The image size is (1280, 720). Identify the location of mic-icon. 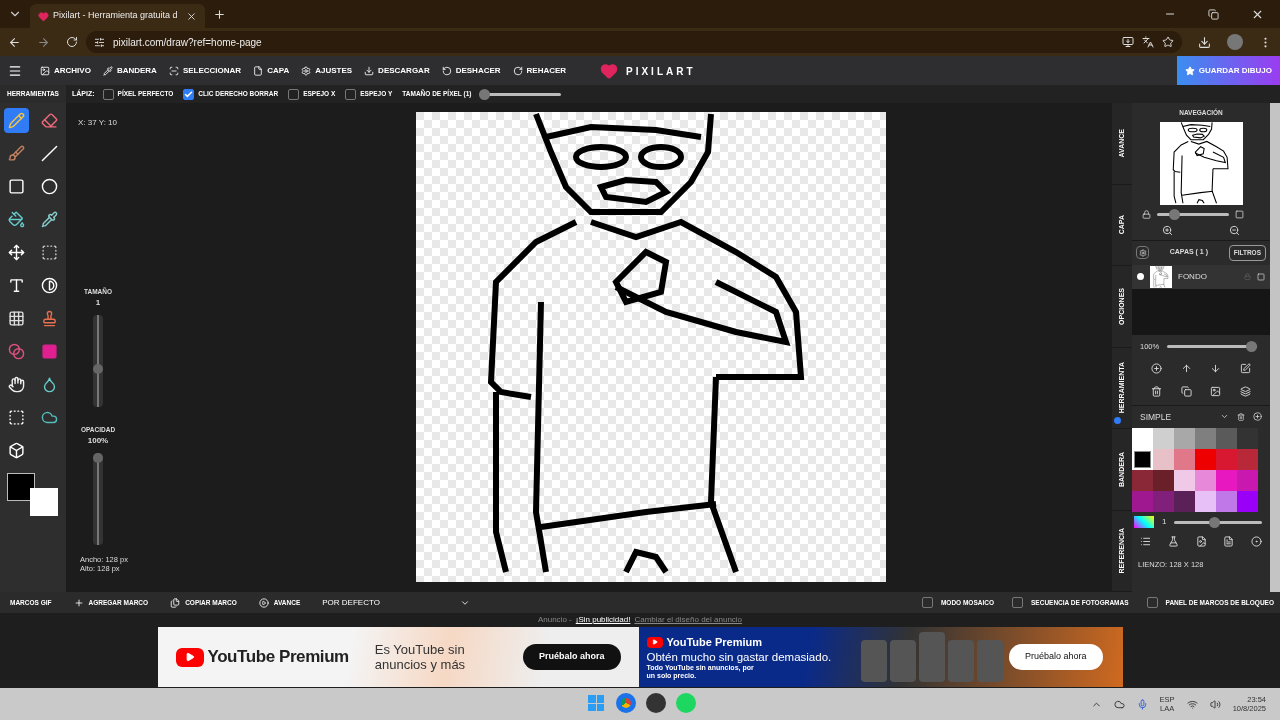
(1142, 704).